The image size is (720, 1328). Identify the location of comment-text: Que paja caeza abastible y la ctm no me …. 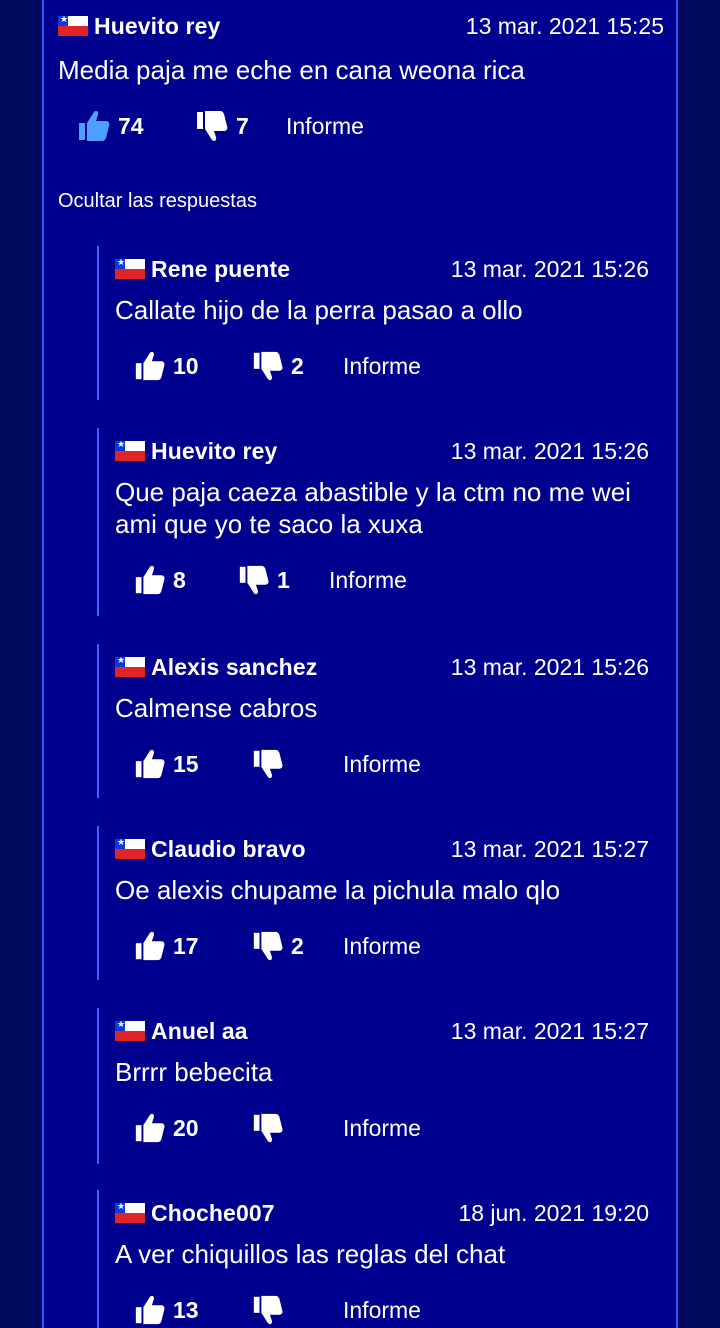
(373, 508).